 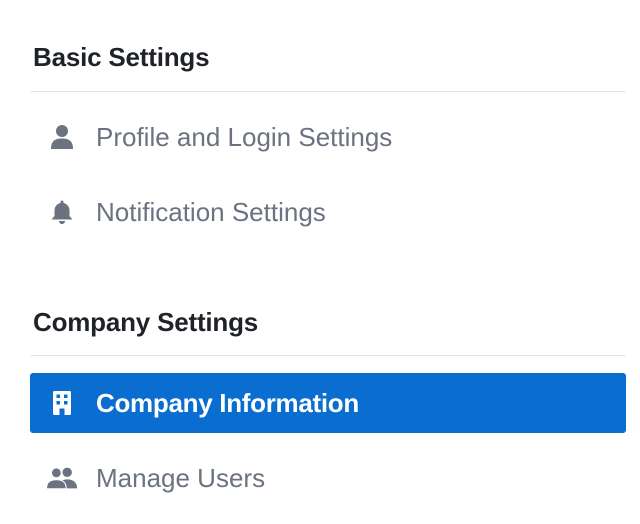 I want to click on user-icon, so click(x=62, y=137).